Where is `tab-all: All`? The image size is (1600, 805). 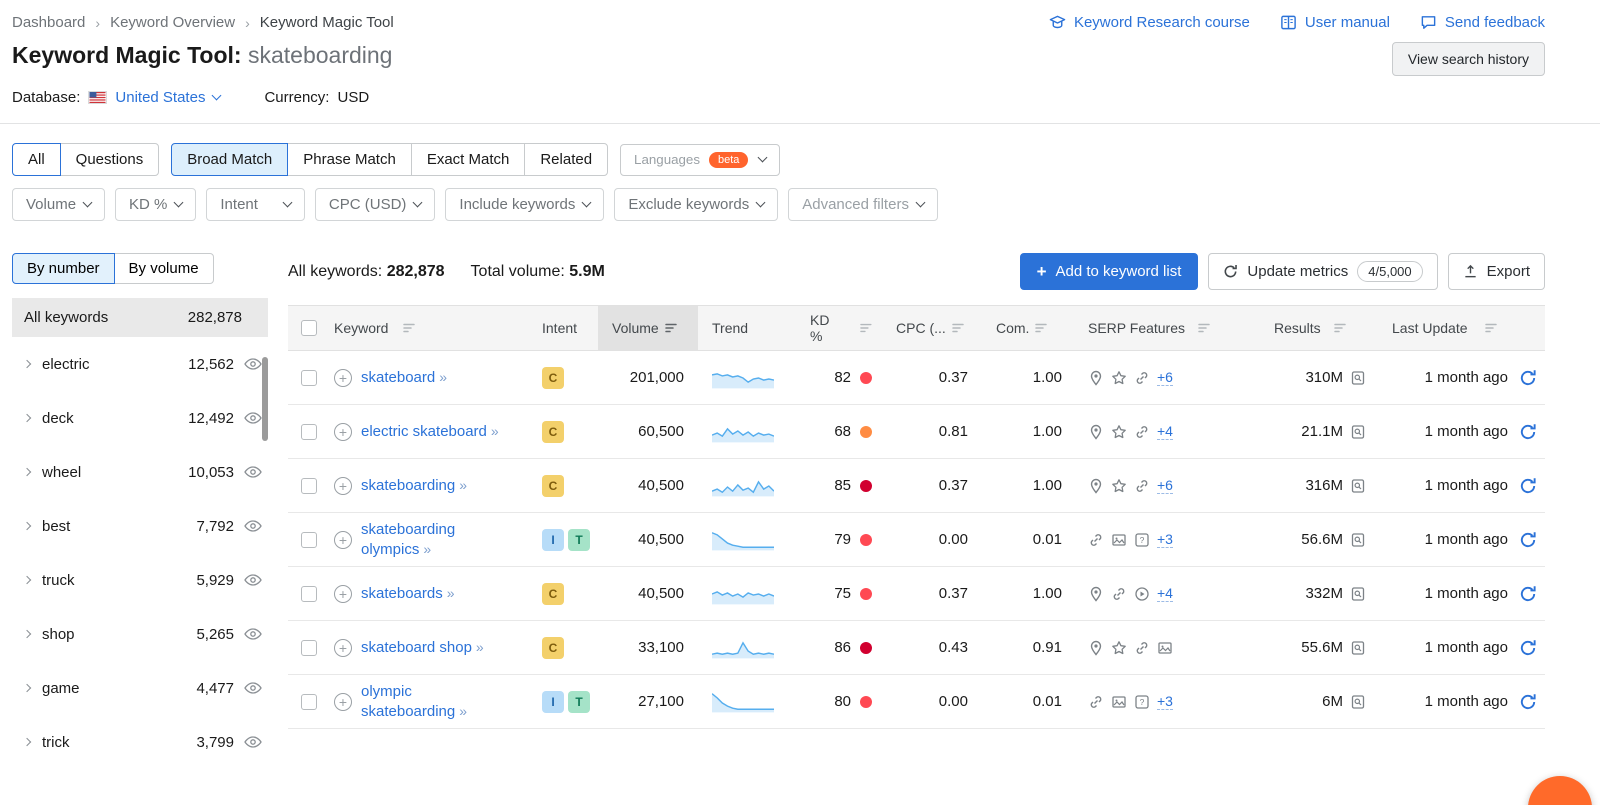 tab-all: All is located at coordinates (36, 159).